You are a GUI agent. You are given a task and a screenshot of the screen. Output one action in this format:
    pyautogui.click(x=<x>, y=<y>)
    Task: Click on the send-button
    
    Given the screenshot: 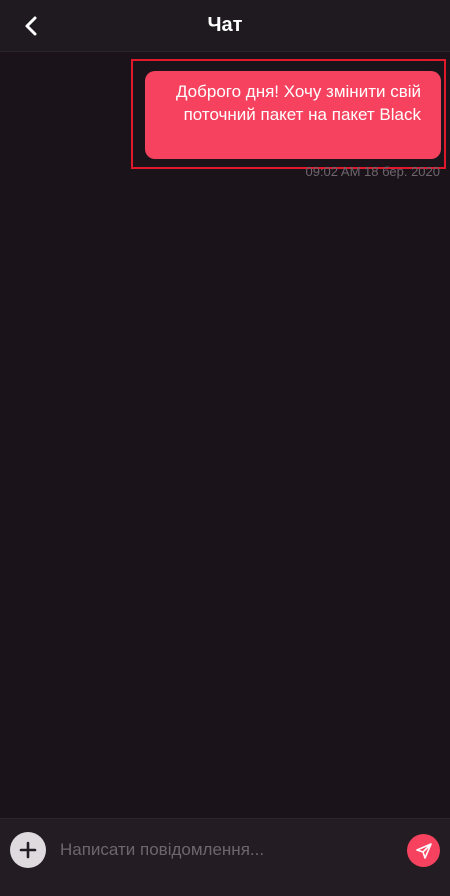 What is the action you would take?
    pyautogui.click(x=423, y=850)
    